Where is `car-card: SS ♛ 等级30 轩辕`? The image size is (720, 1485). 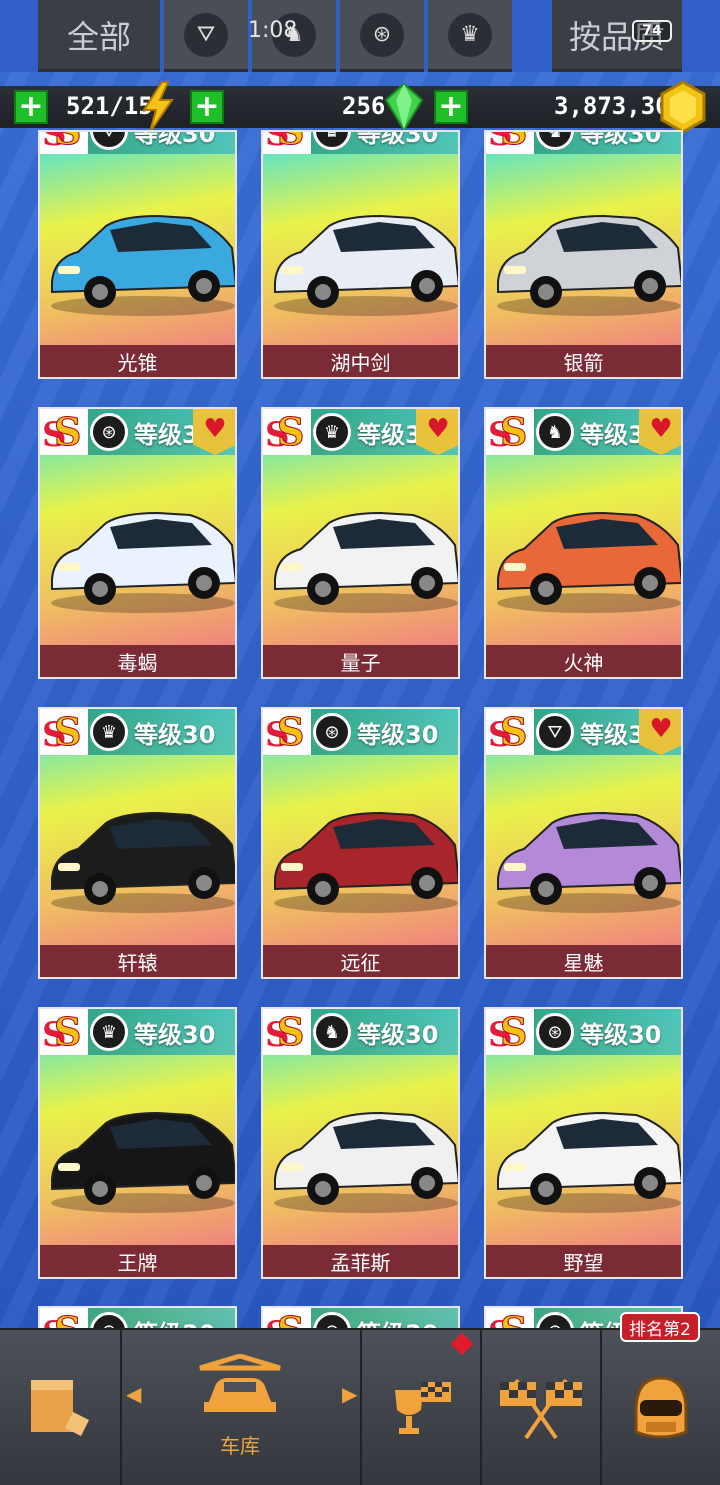
car-card: SS ♛ 等级30 轩辕 is located at coordinates (137, 843).